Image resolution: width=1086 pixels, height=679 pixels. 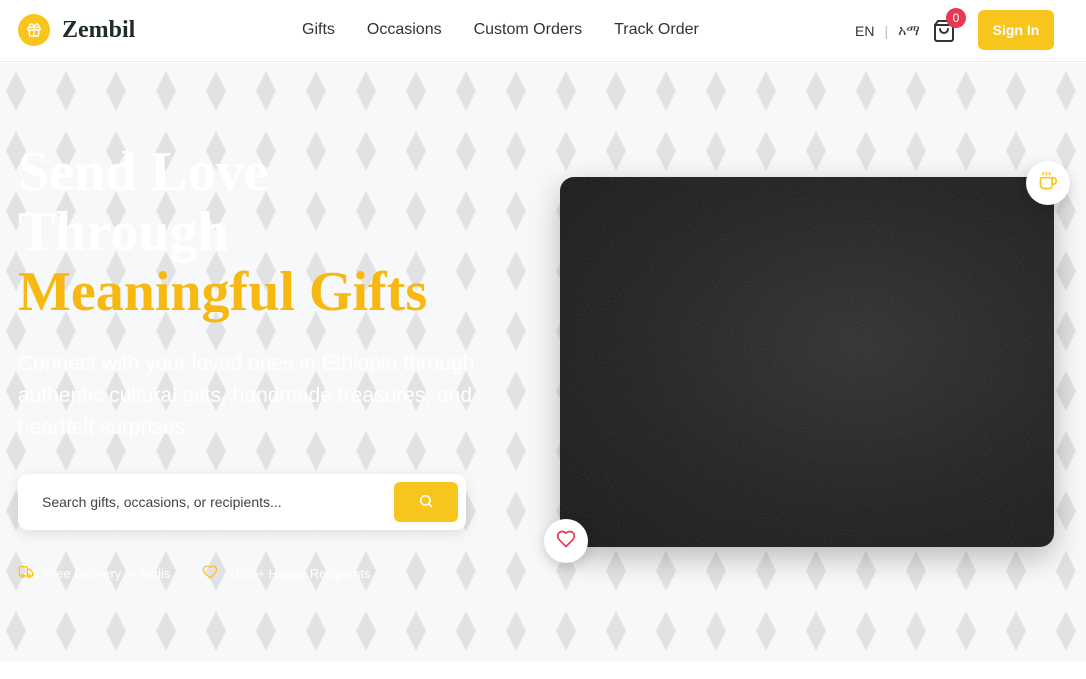 I want to click on brand-logo: Zembil, so click(x=76, y=30).